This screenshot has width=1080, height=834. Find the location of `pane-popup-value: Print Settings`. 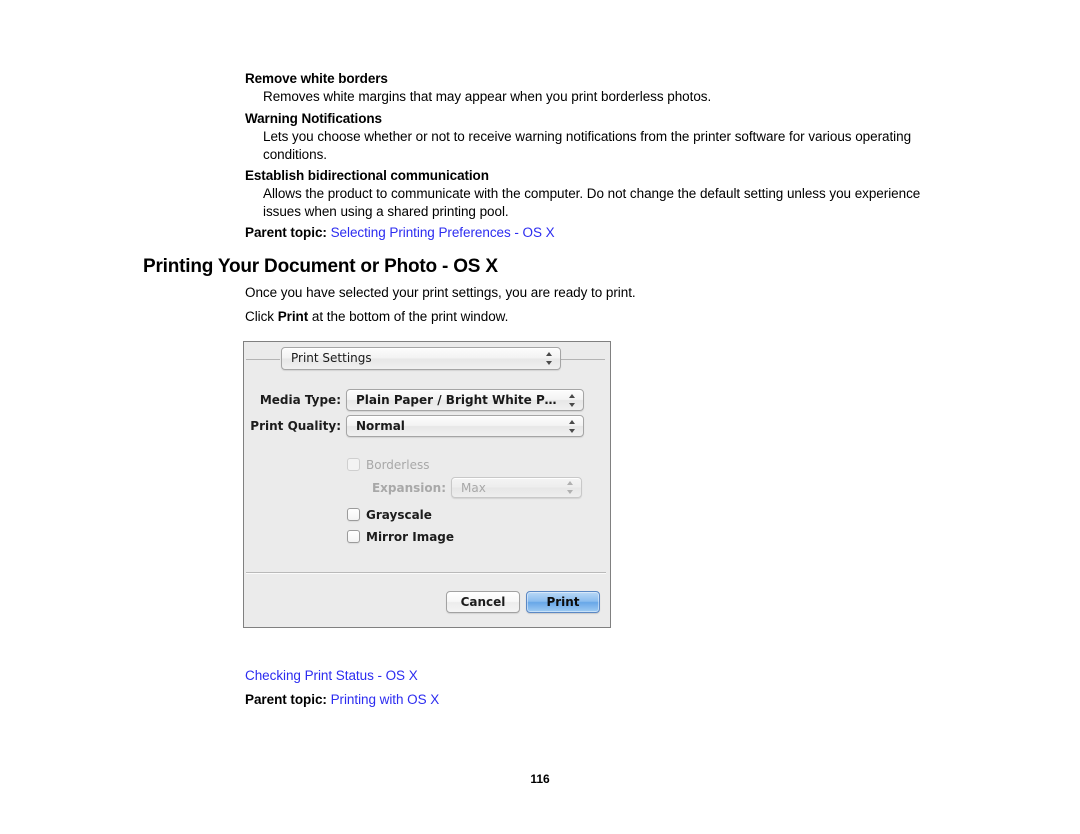

pane-popup-value: Print Settings is located at coordinates (331, 358).